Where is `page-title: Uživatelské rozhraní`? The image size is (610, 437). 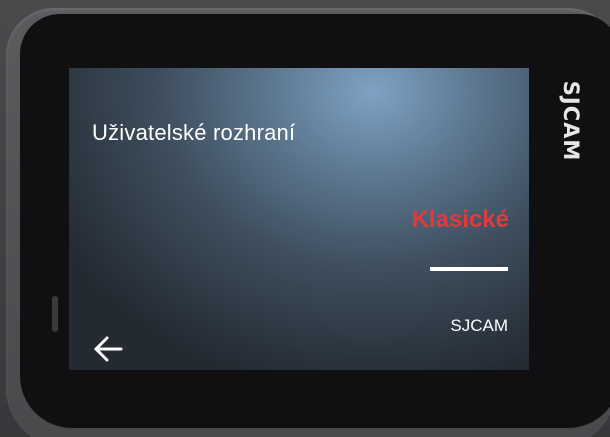
page-title: Uživatelské rozhraní is located at coordinates (194, 132).